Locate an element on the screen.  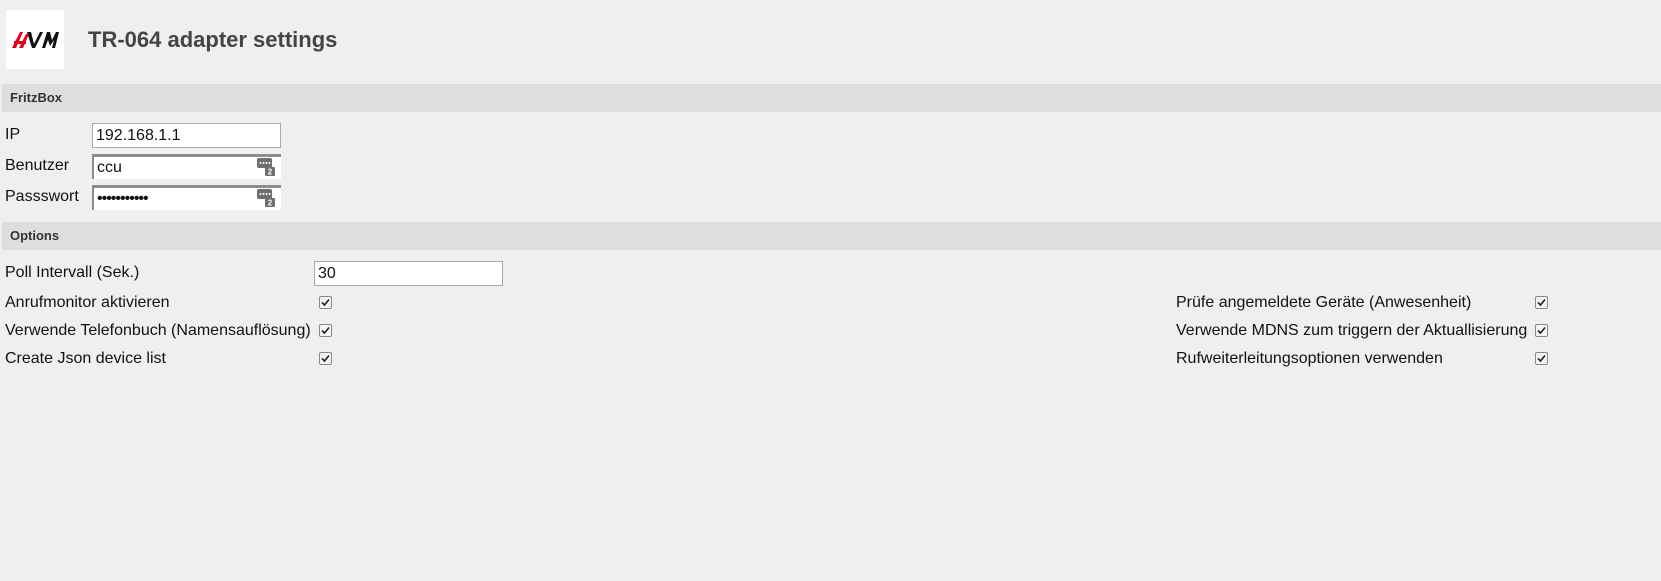
avm-logo-icon is located at coordinates (35, 39).